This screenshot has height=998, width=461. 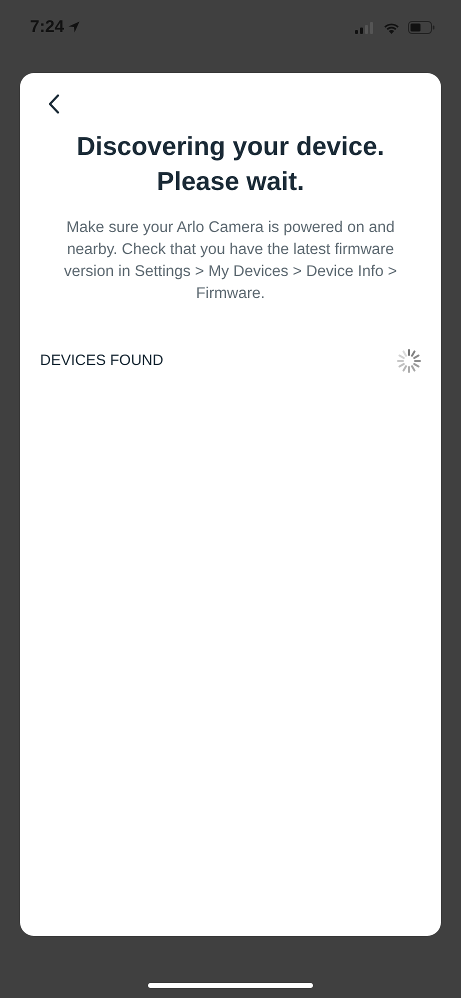 I want to click on loading-spinner-icon, so click(x=409, y=361).